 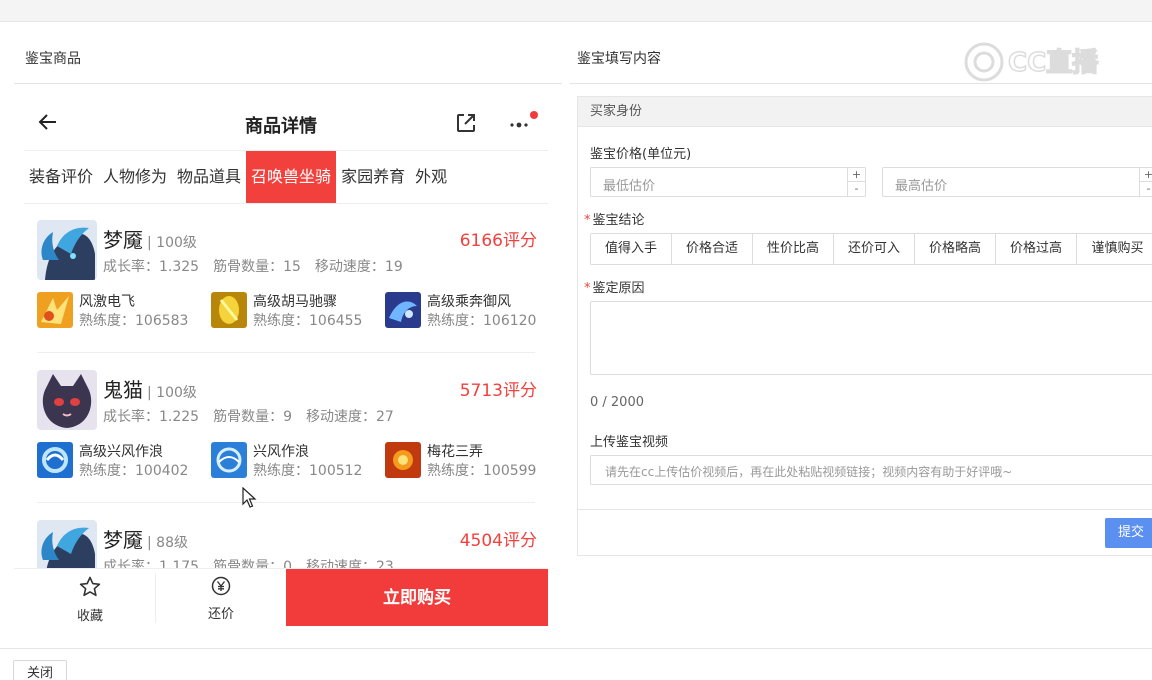 I want to click on submit-button: 提交, so click(x=1128, y=533).